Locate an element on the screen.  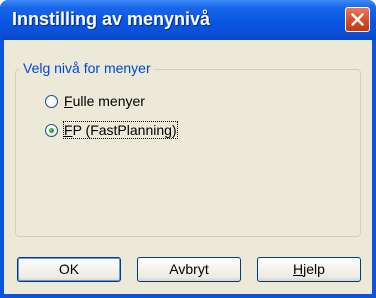
ok-button: OK is located at coordinates (69, 269).